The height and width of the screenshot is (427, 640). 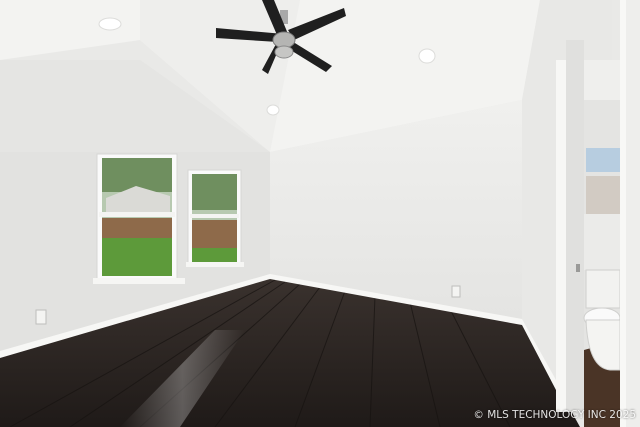 What do you see at coordinates (598, 213) in the screenshot?
I see `bathroom-doorway` at bounding box center [598, 213].